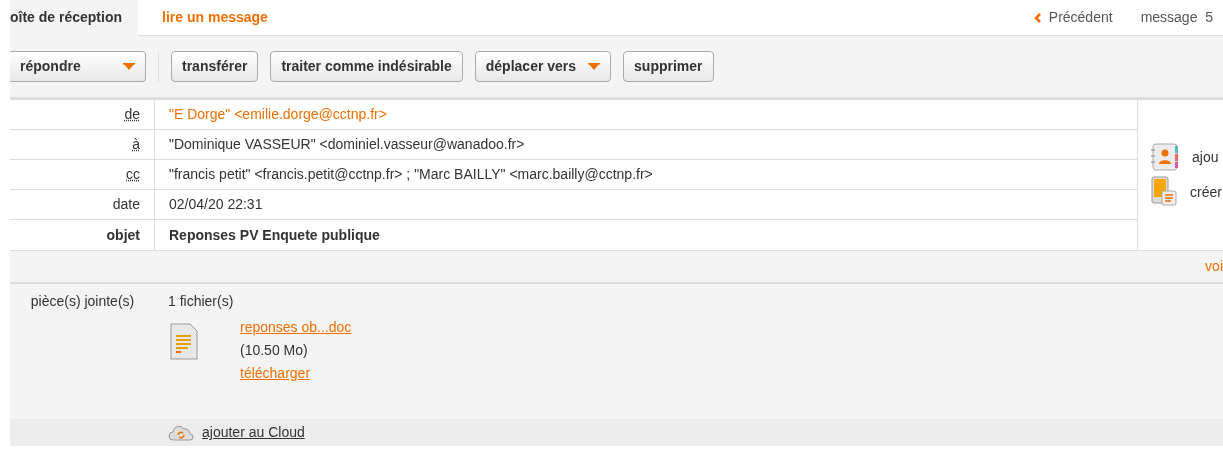 The height and width of the screenshot is (452, 1223). I want to click on chevron-left-icon, so click(1037, 17).